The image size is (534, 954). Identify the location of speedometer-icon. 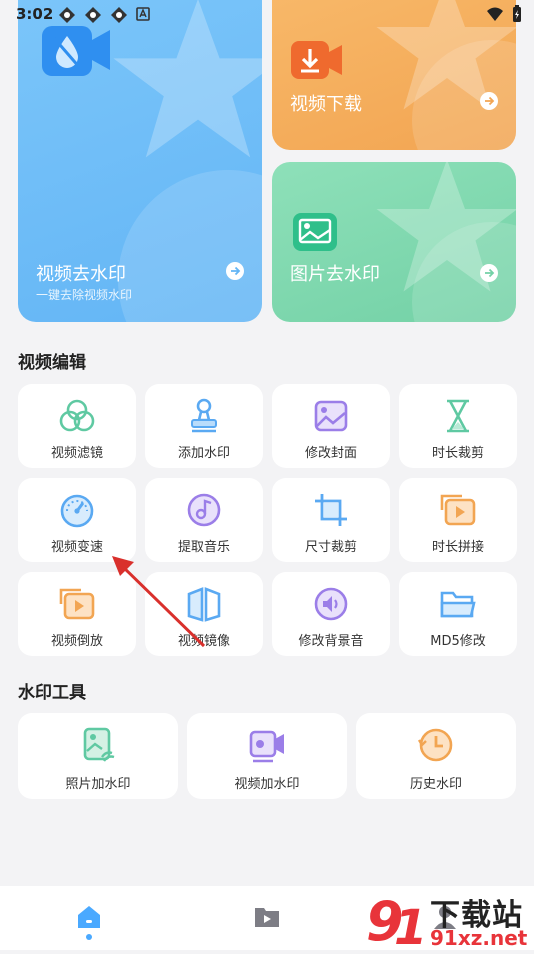
(77, 511).